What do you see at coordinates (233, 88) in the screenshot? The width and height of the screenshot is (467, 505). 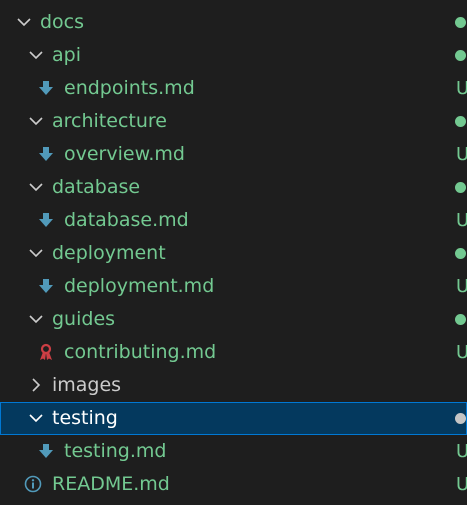 I see `tree-item-endpoints-md: endpoints.md U` at bounding box center [233, 88].